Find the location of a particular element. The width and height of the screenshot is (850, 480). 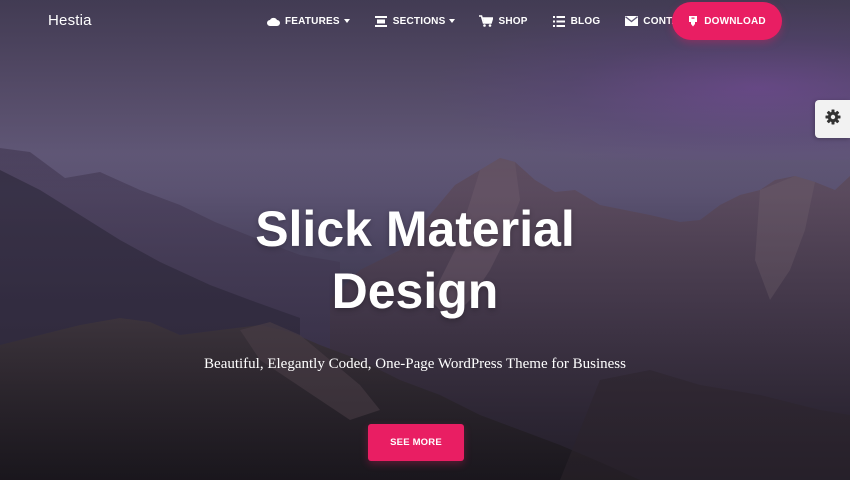

sections-icon is located at coordinates (381, 21).